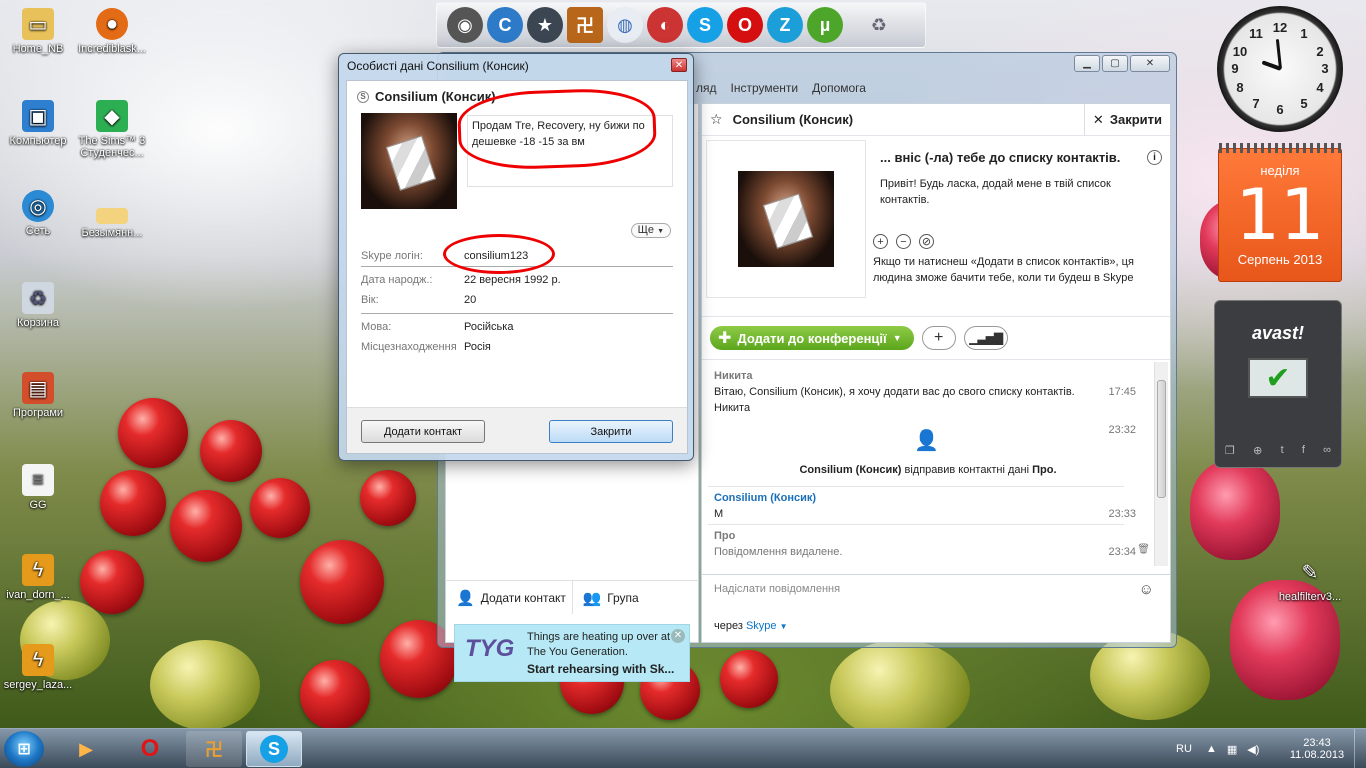 The height and width of the screenshot is (768, 1366). I want to click on network-icon: ◎, so click(38, 206).